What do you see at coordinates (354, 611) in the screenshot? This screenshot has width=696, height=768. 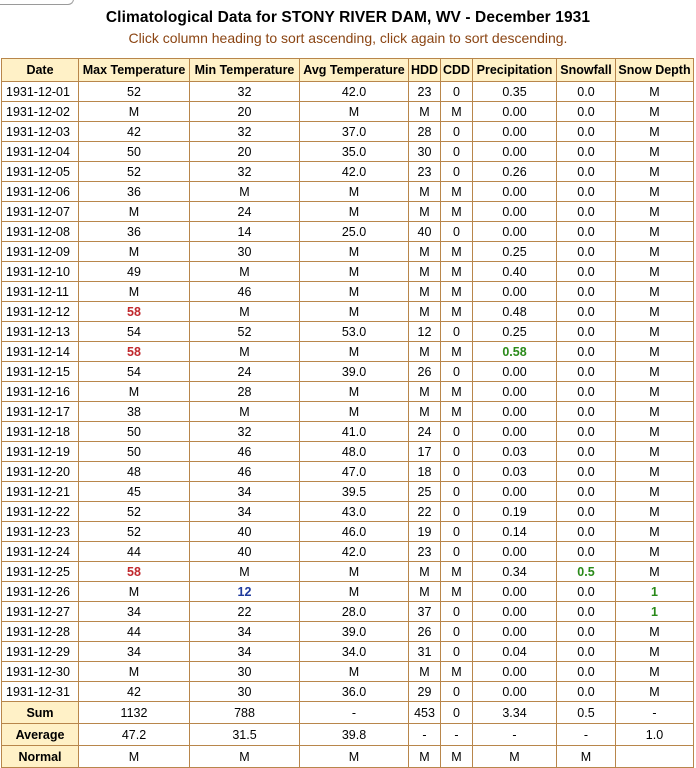 I see `cell-avg-temperature: 28.0` at bounding box center [354, 611].